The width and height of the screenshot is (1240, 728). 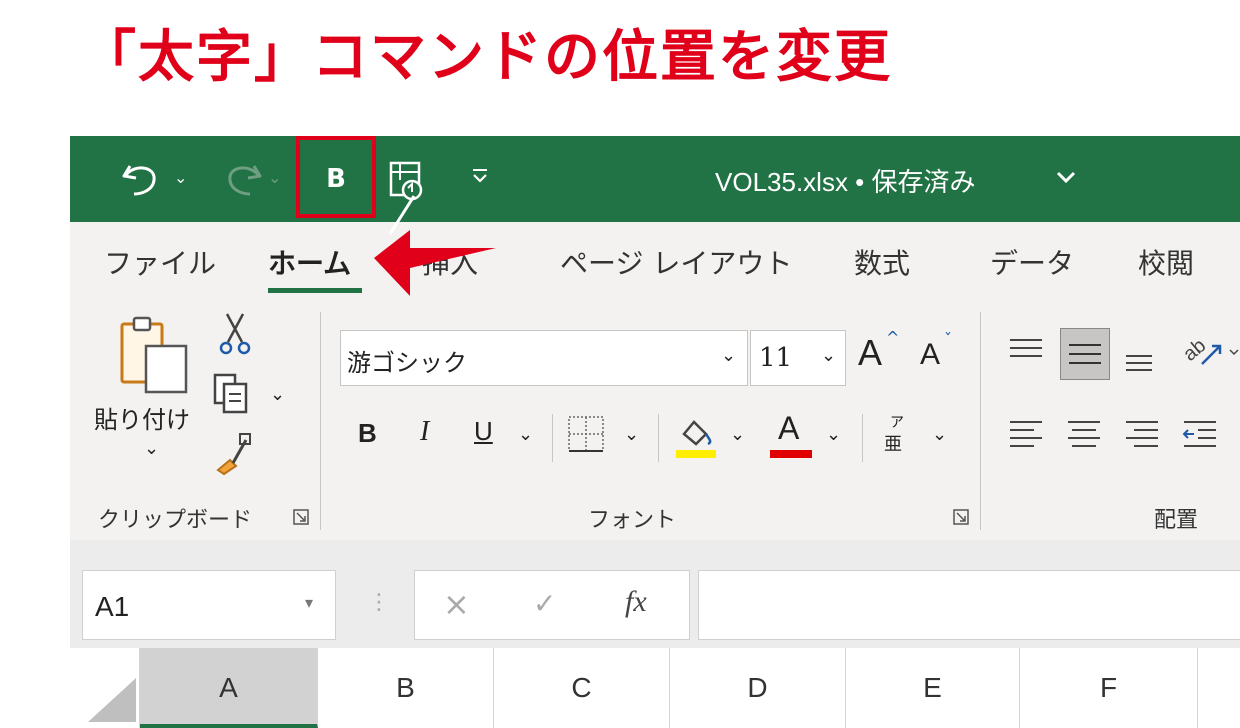 I want to click on phonetic-top: ア, so click(x=897, y=423).